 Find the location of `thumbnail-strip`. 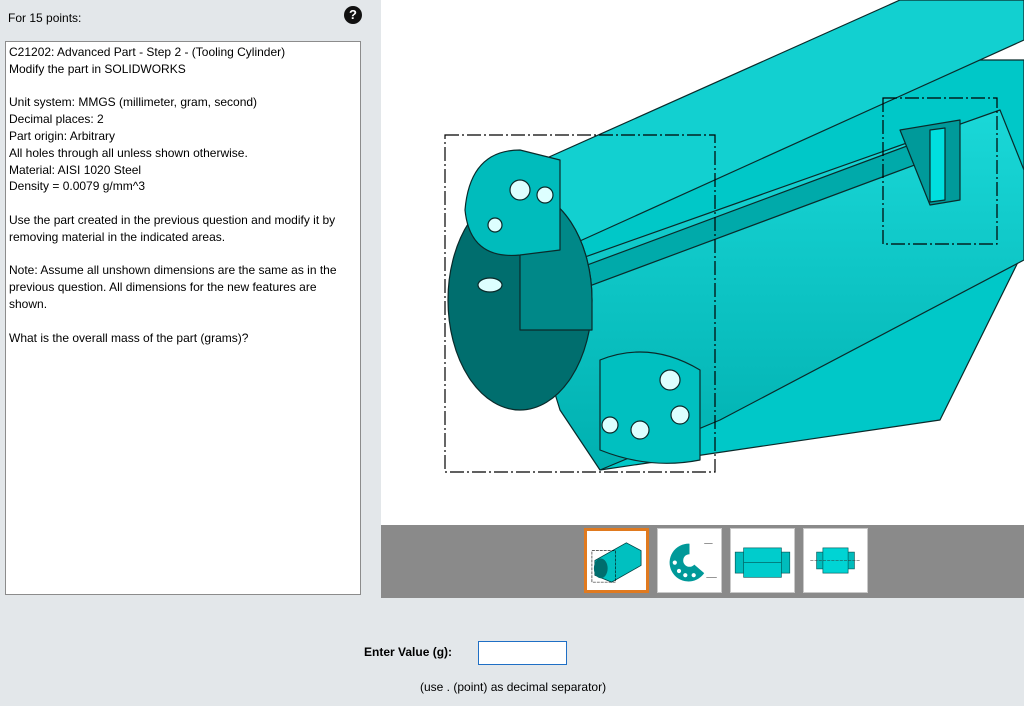

thumbnail-strip is located at coordinates (702, 561).